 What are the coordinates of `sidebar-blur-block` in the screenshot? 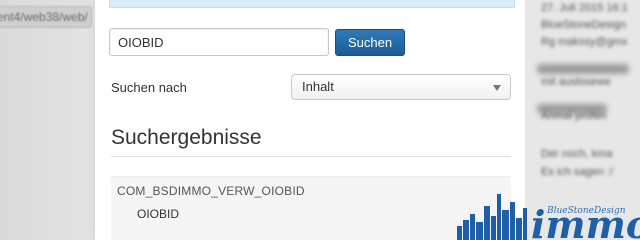 It's located at (583, 69).